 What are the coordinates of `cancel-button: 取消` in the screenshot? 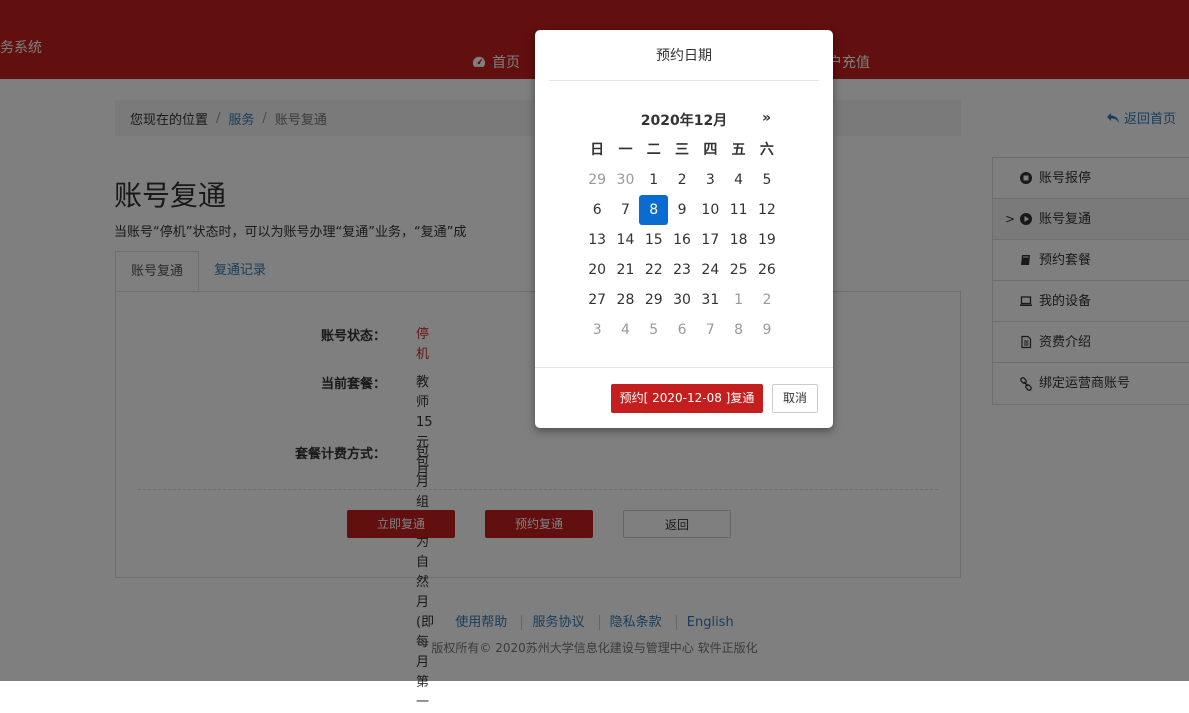 It's located at (795, 398).